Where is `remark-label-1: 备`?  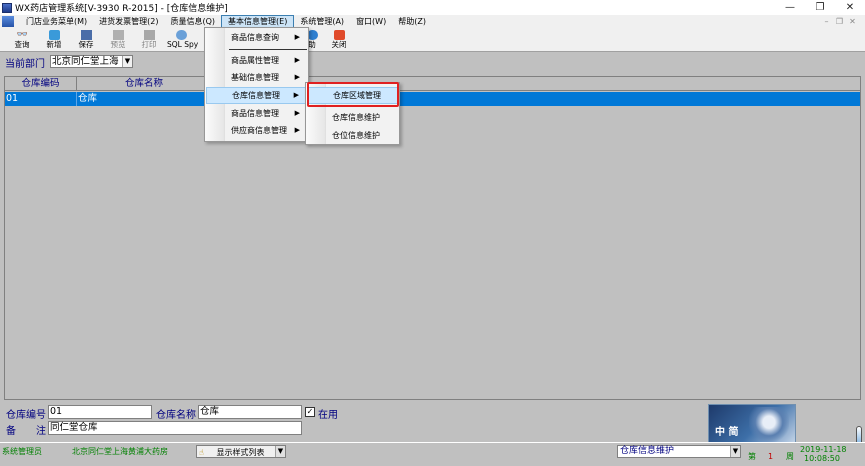
remark-label-1: 备 is located at coordinates (11, 431).